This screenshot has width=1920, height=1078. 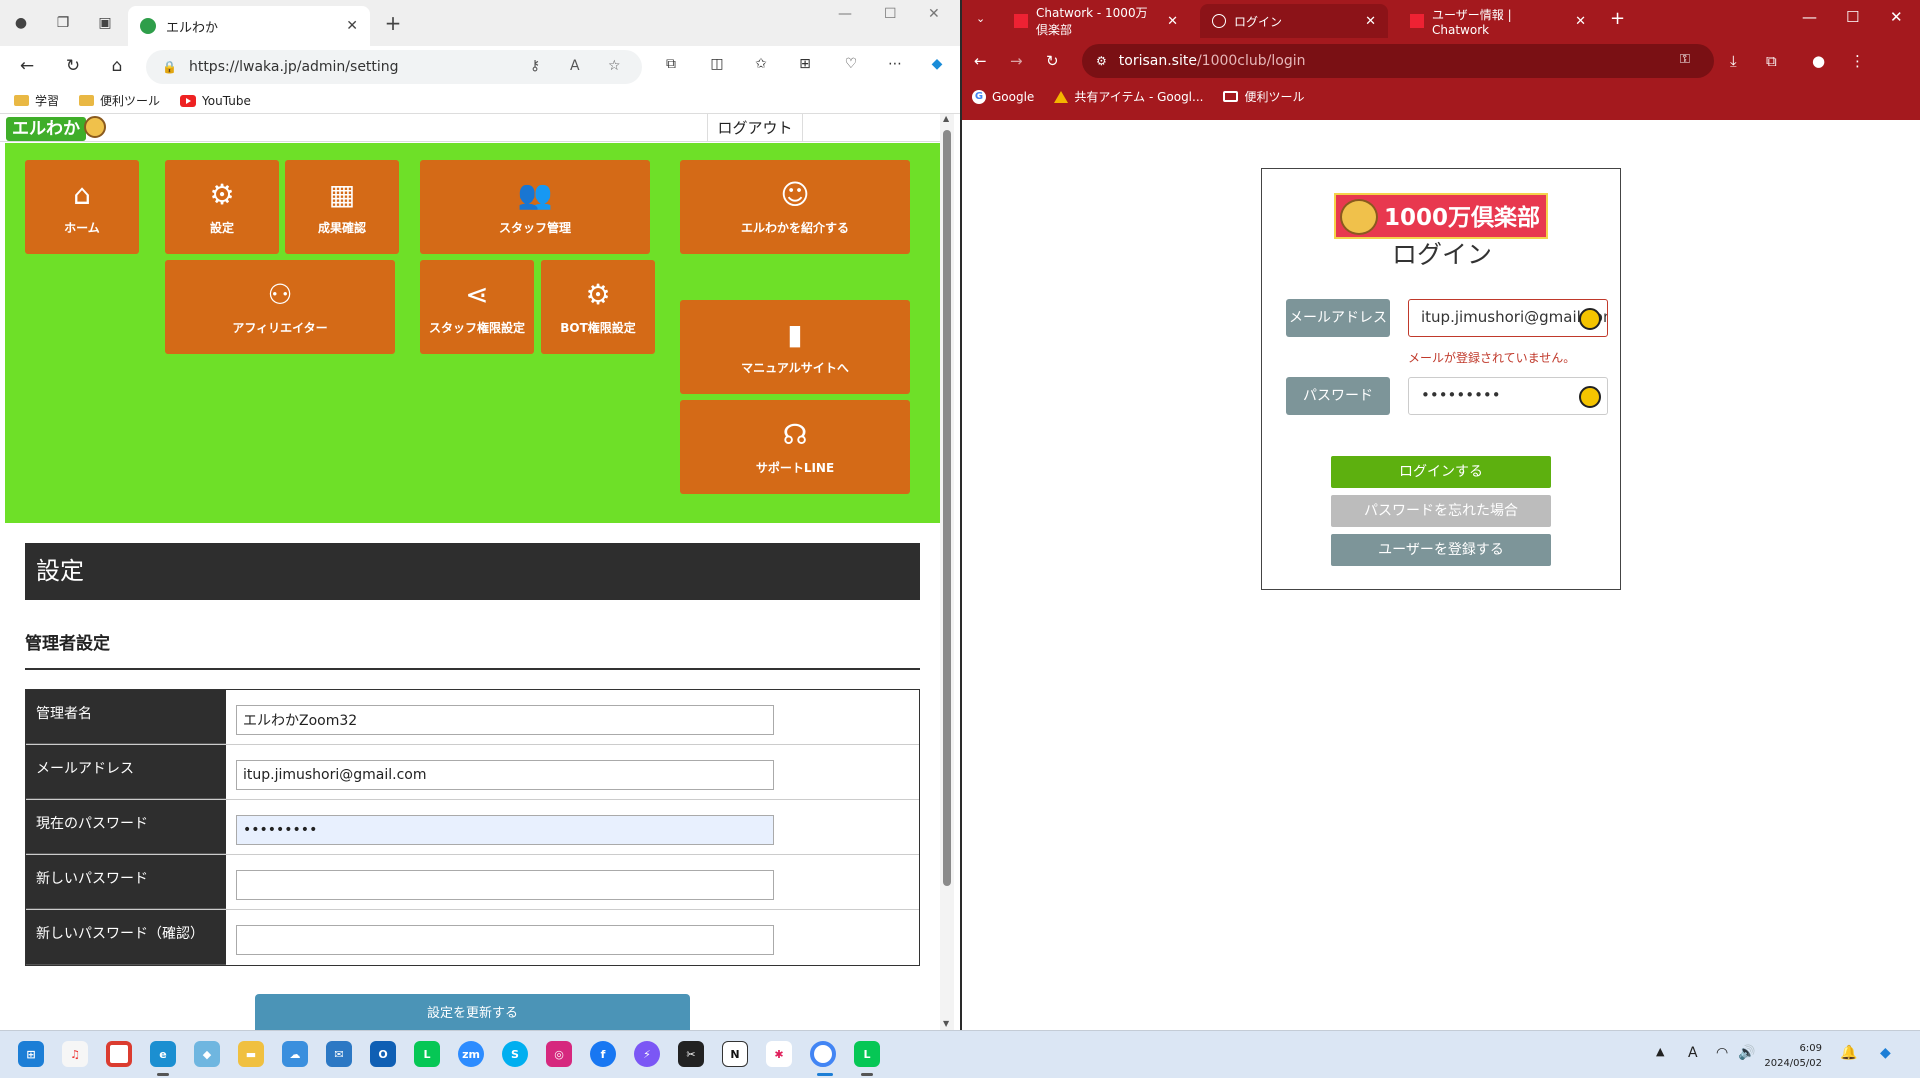 What do you see at coordinates (119, 1054) in the screenshot?
I see `chrome-icon` at bounding box center [119, 1054].